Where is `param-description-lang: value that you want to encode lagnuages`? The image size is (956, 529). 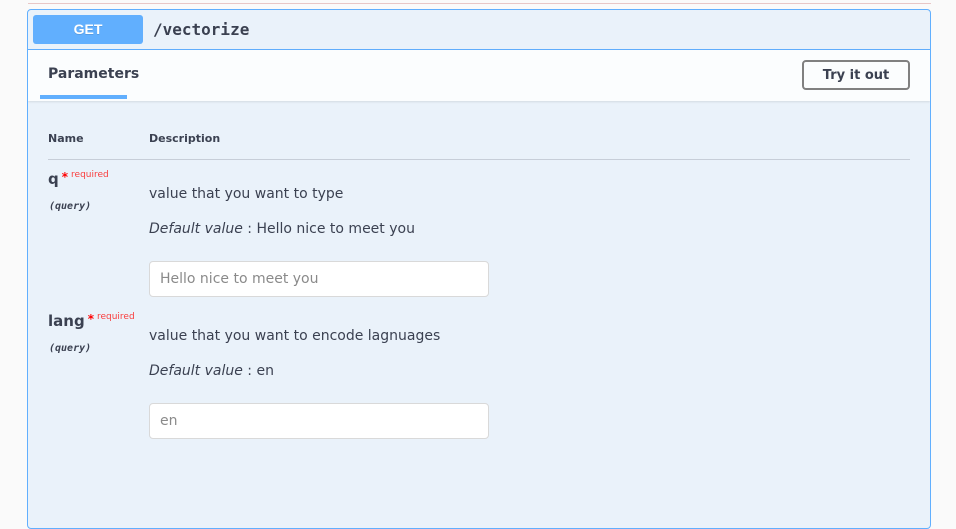
param-description-lang: value that you want to encode lagnuages is located at coordinates (295, 336).